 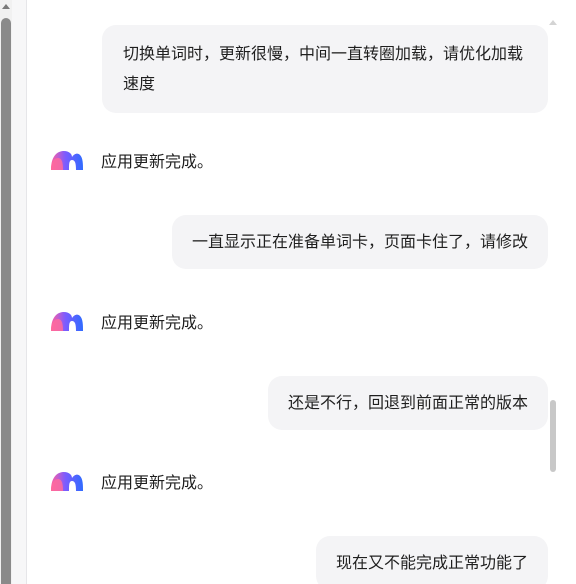 I want to click on user-message: 一直显示正在准备单词卡，页面卡住了，请修改, so click(x=359, y=242).